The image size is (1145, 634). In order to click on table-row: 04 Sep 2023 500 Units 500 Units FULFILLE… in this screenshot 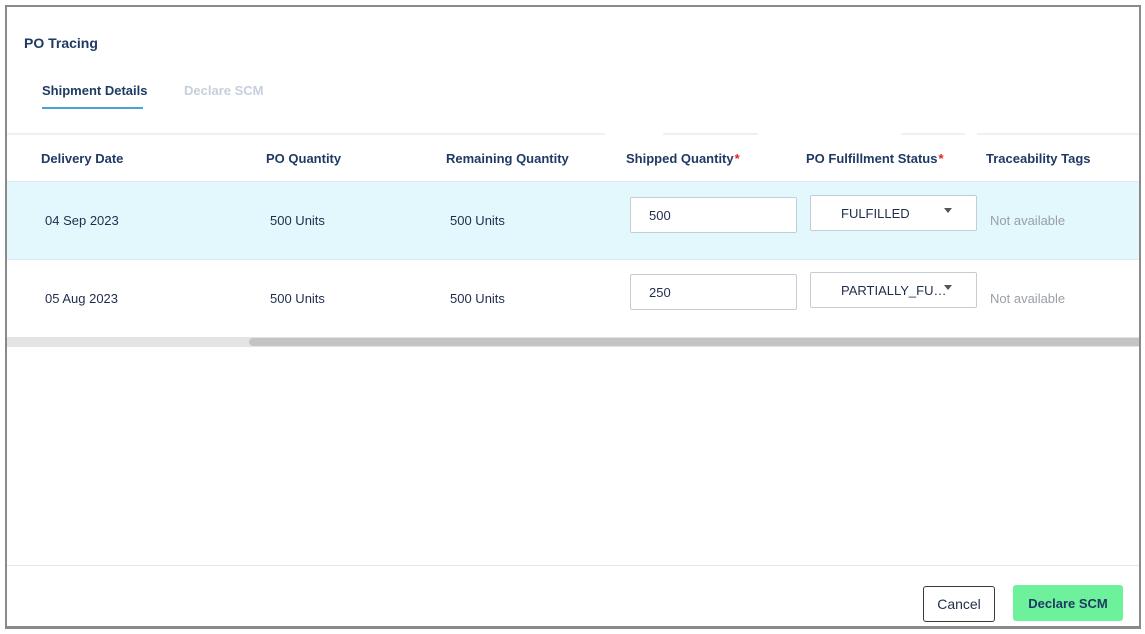, I will do `click(573, 221)`.